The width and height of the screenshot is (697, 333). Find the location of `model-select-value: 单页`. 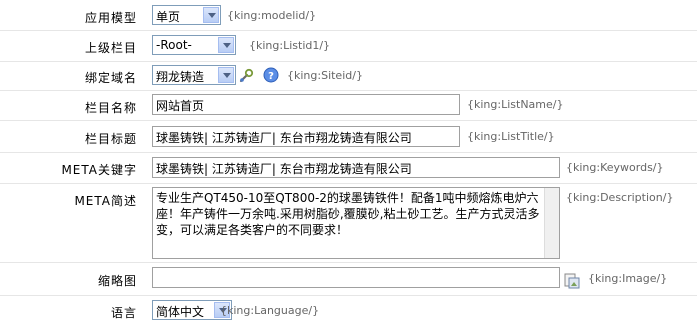

model-select-value: 单页 is located at coordinates (168, 17).